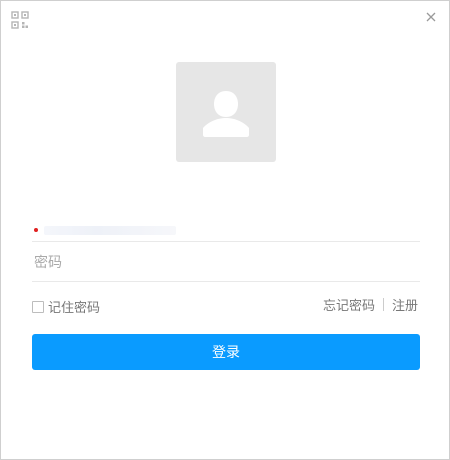 The width and height of the screenshot is (450, 460). I want to click on password-field, so click(226, 263).